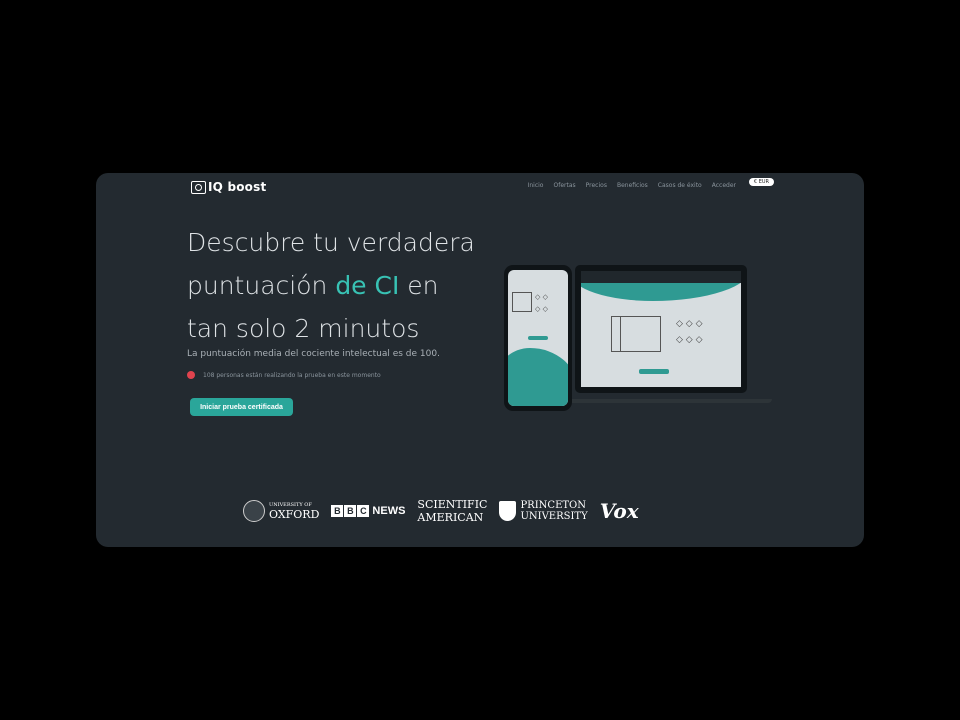 The height and width of the screenshot is (720, 960). What do you see at coordinates (350, 511) in the screenshot?
I see `bbc-box-2: B` at bounding box center [350, 511].